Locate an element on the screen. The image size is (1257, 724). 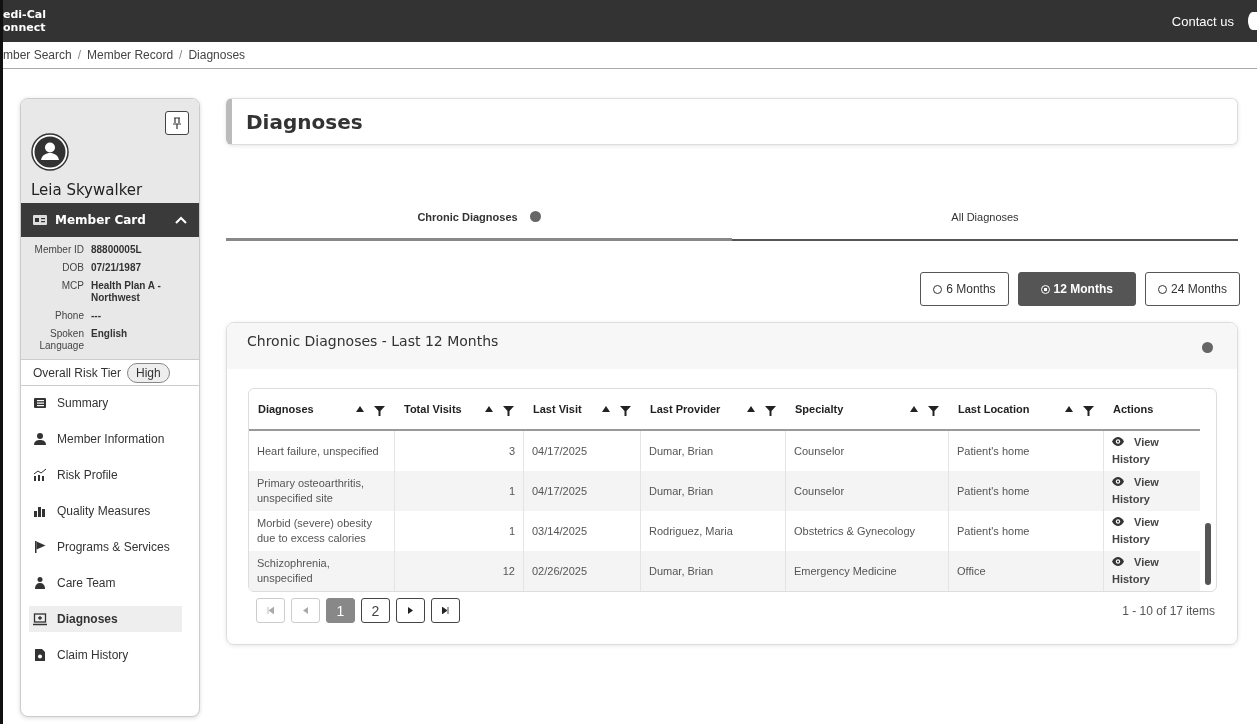
field-value: English is located at coordinates (110, 334).